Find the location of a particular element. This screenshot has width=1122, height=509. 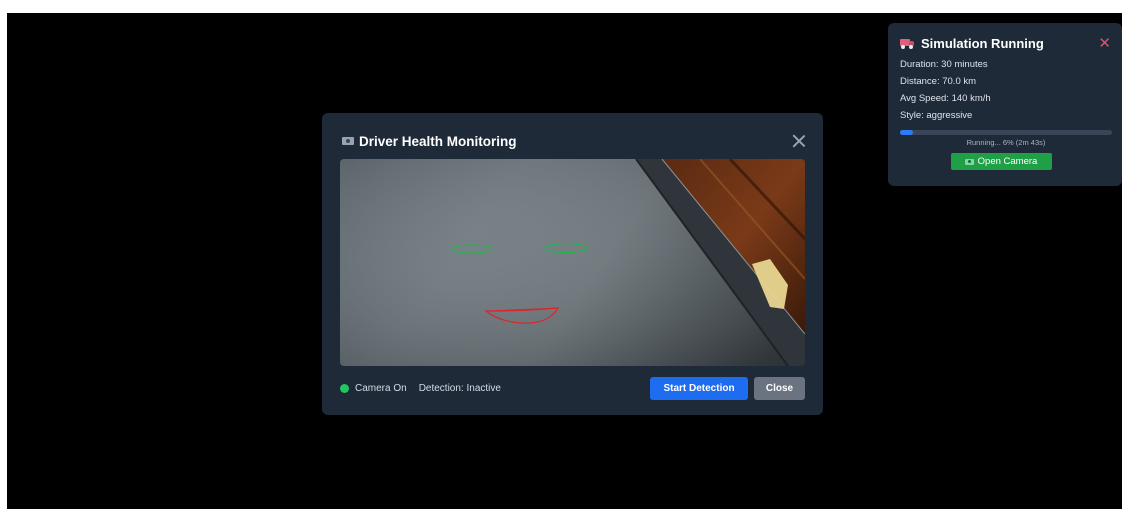

open-camera-button: Open Camera is located at coordinates (1001, 161).